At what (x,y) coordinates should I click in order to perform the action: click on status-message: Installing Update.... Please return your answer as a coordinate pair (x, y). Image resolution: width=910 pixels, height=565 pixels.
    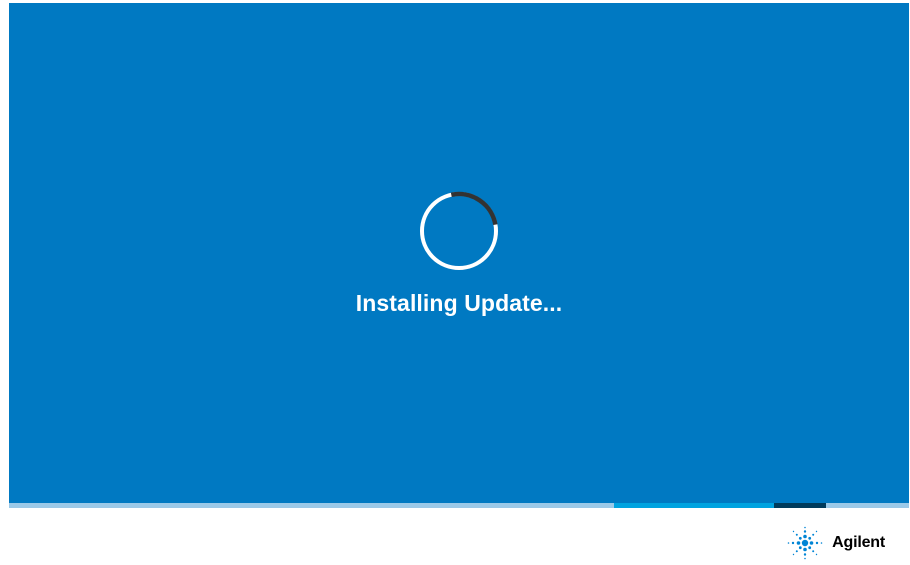
    Looking at the image, I should click on (459, 303).